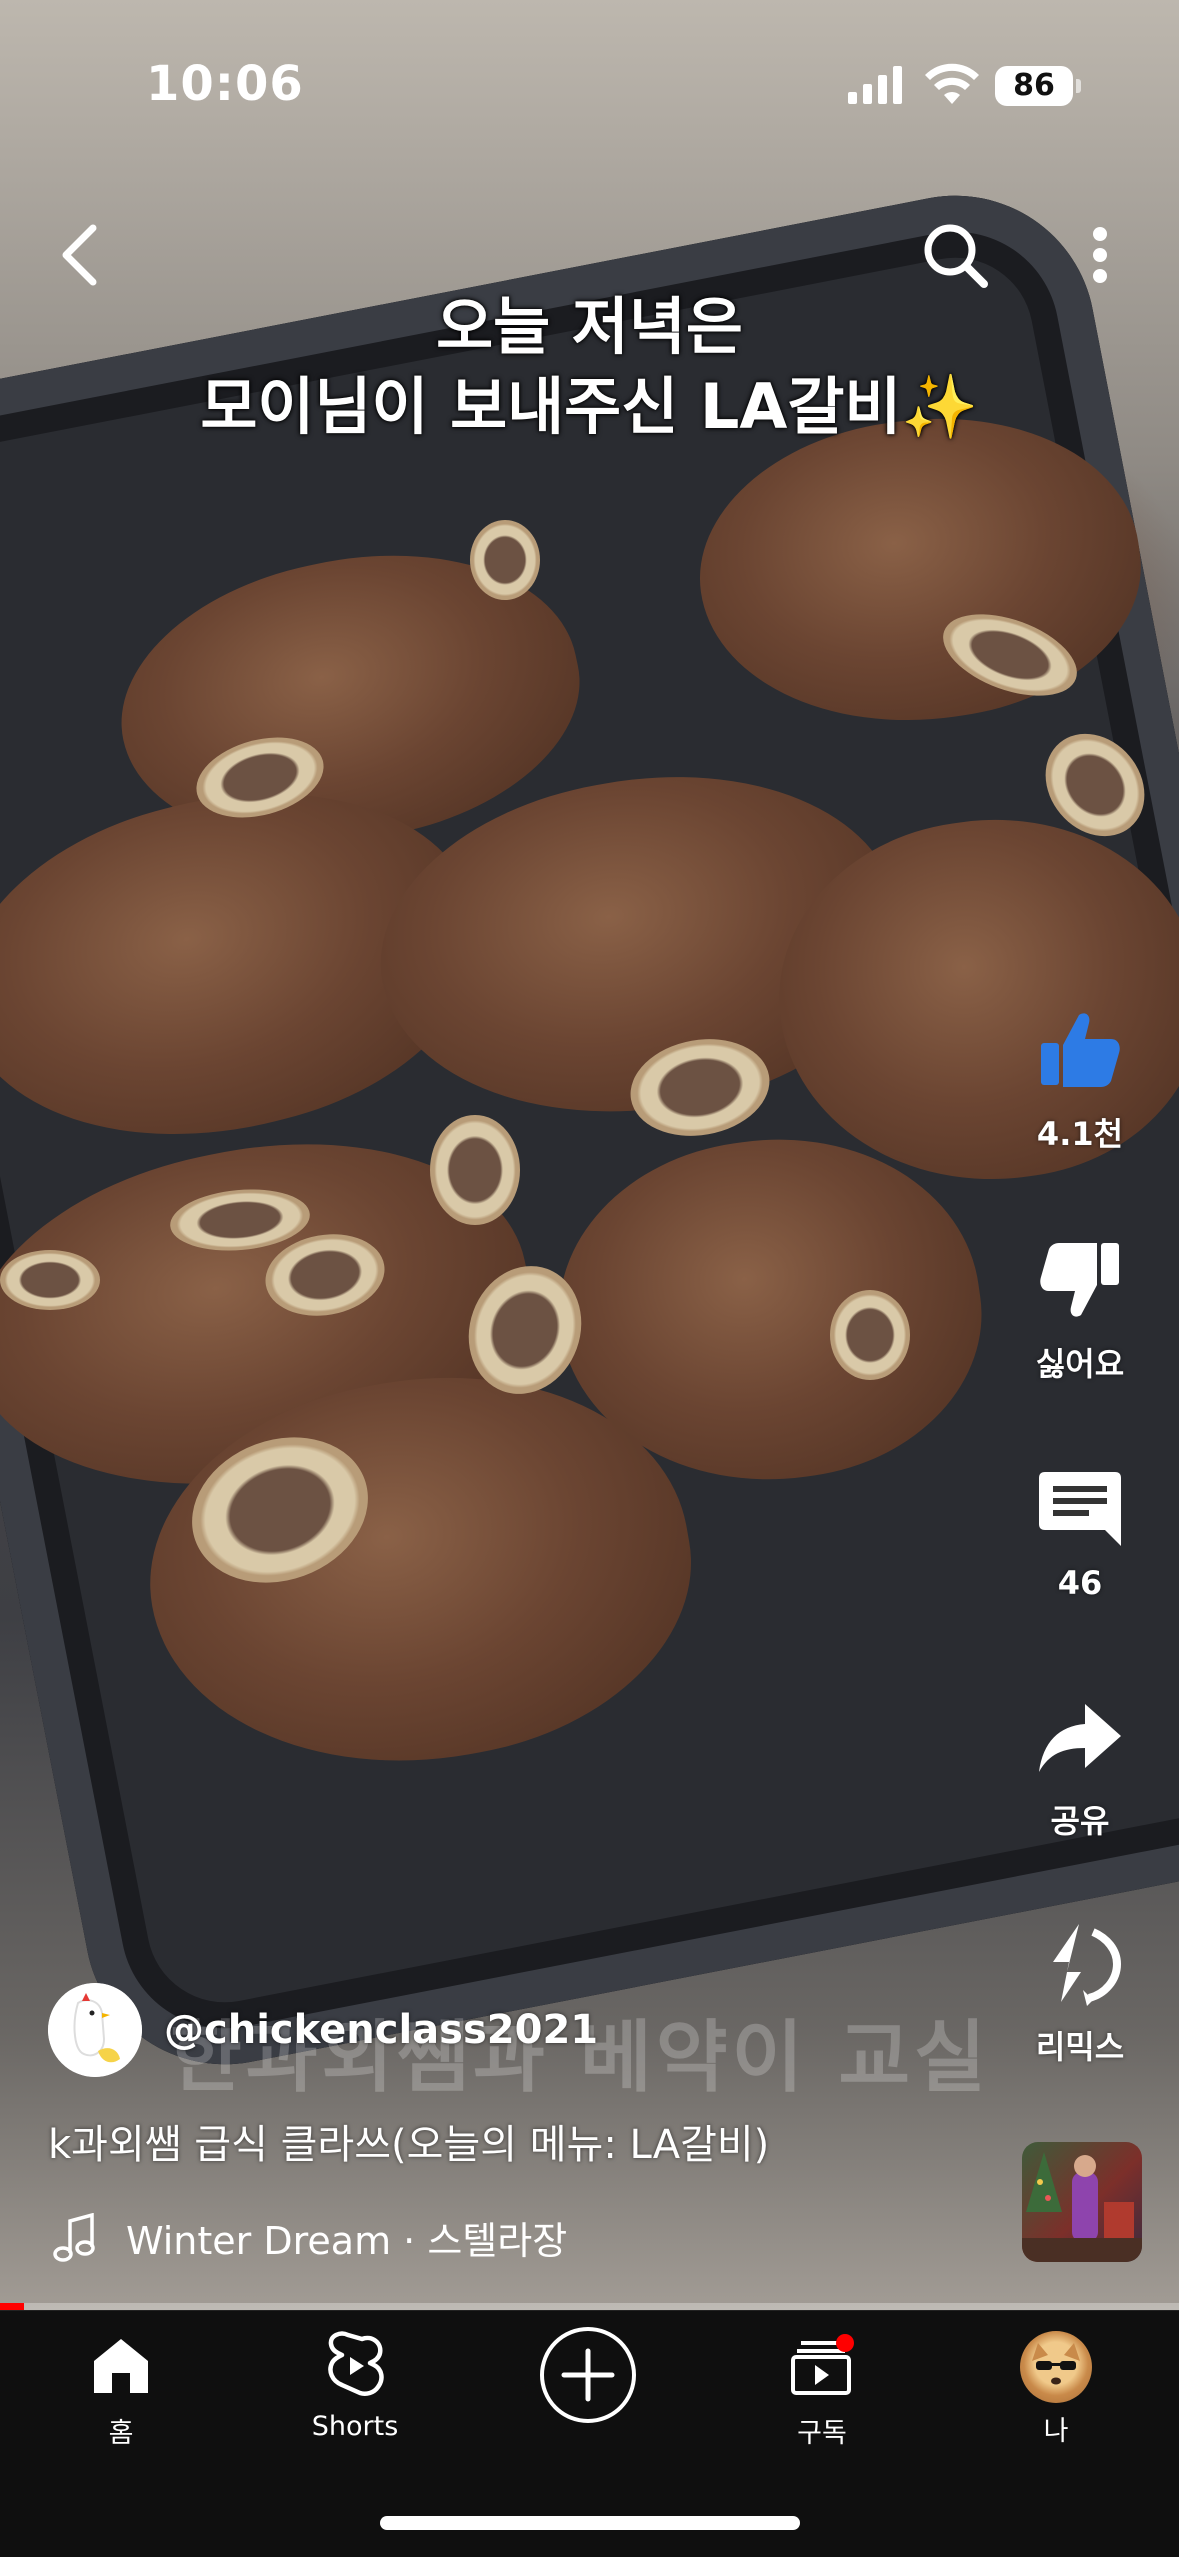  I want to click on share-button: 공유, so click(1080, 1767).